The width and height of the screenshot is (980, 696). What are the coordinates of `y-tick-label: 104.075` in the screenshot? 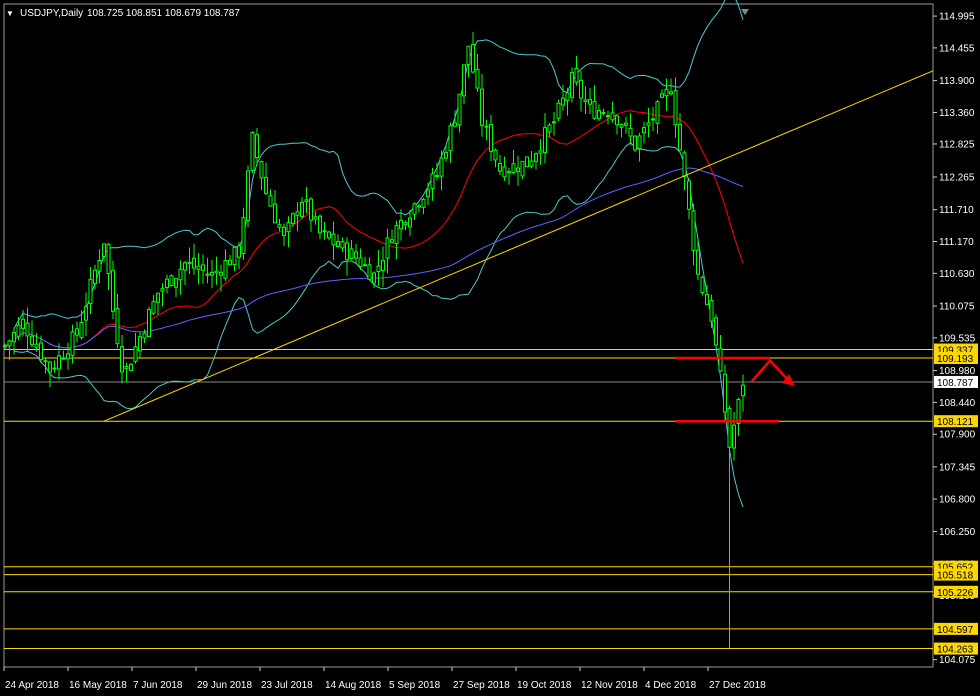 It's located at (957, 660).